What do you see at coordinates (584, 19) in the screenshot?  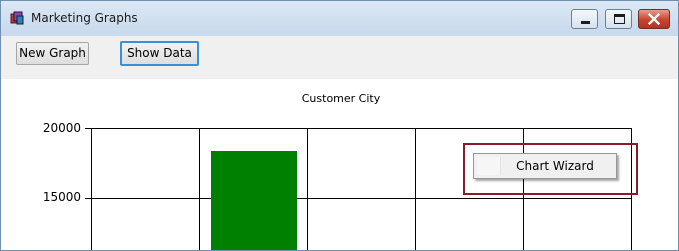 I see `minimize-button` at bounding box center [584, 19].